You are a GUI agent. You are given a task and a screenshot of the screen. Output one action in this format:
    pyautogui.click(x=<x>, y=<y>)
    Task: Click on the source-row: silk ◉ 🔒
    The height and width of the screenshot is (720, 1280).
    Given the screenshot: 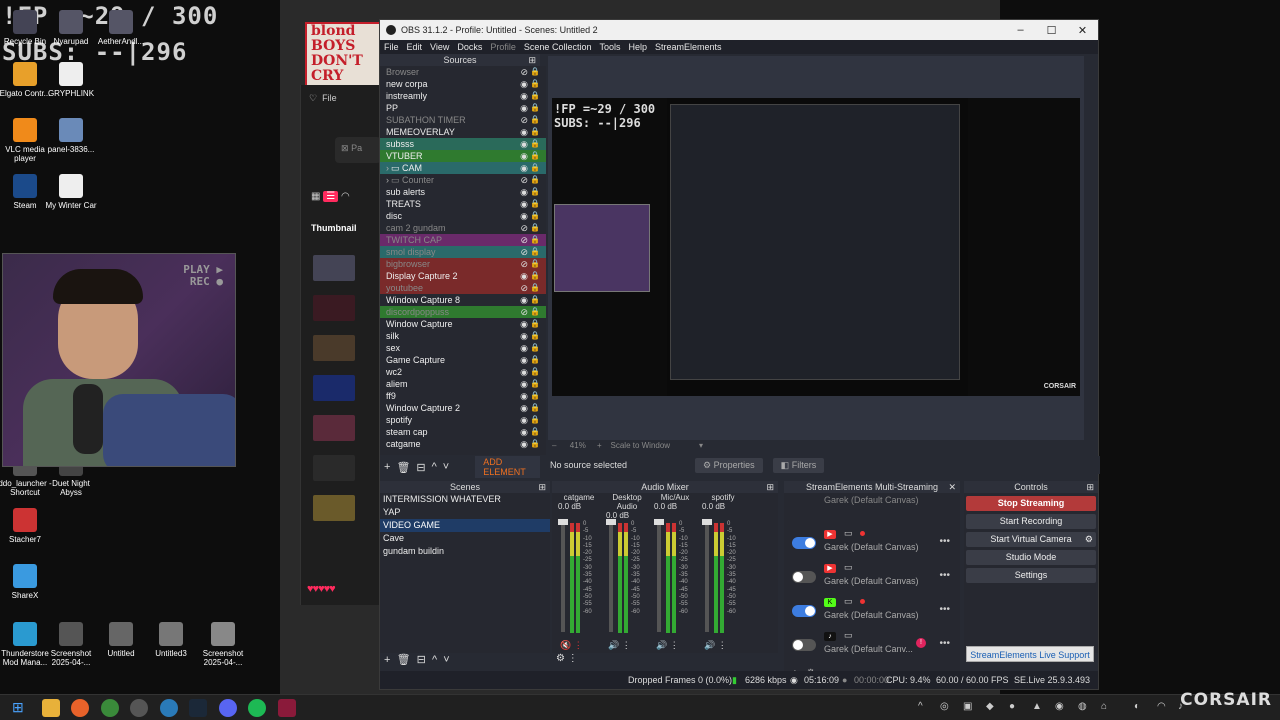 What is the action you would take?
    pyautogui.click(x=463, y=336)
    